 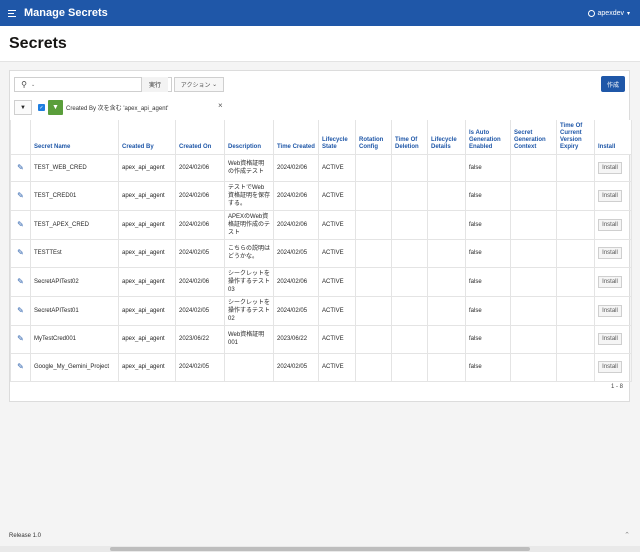 I want to click on column-header: Time Of Current Version Expiry, so click(x=575, y=137).